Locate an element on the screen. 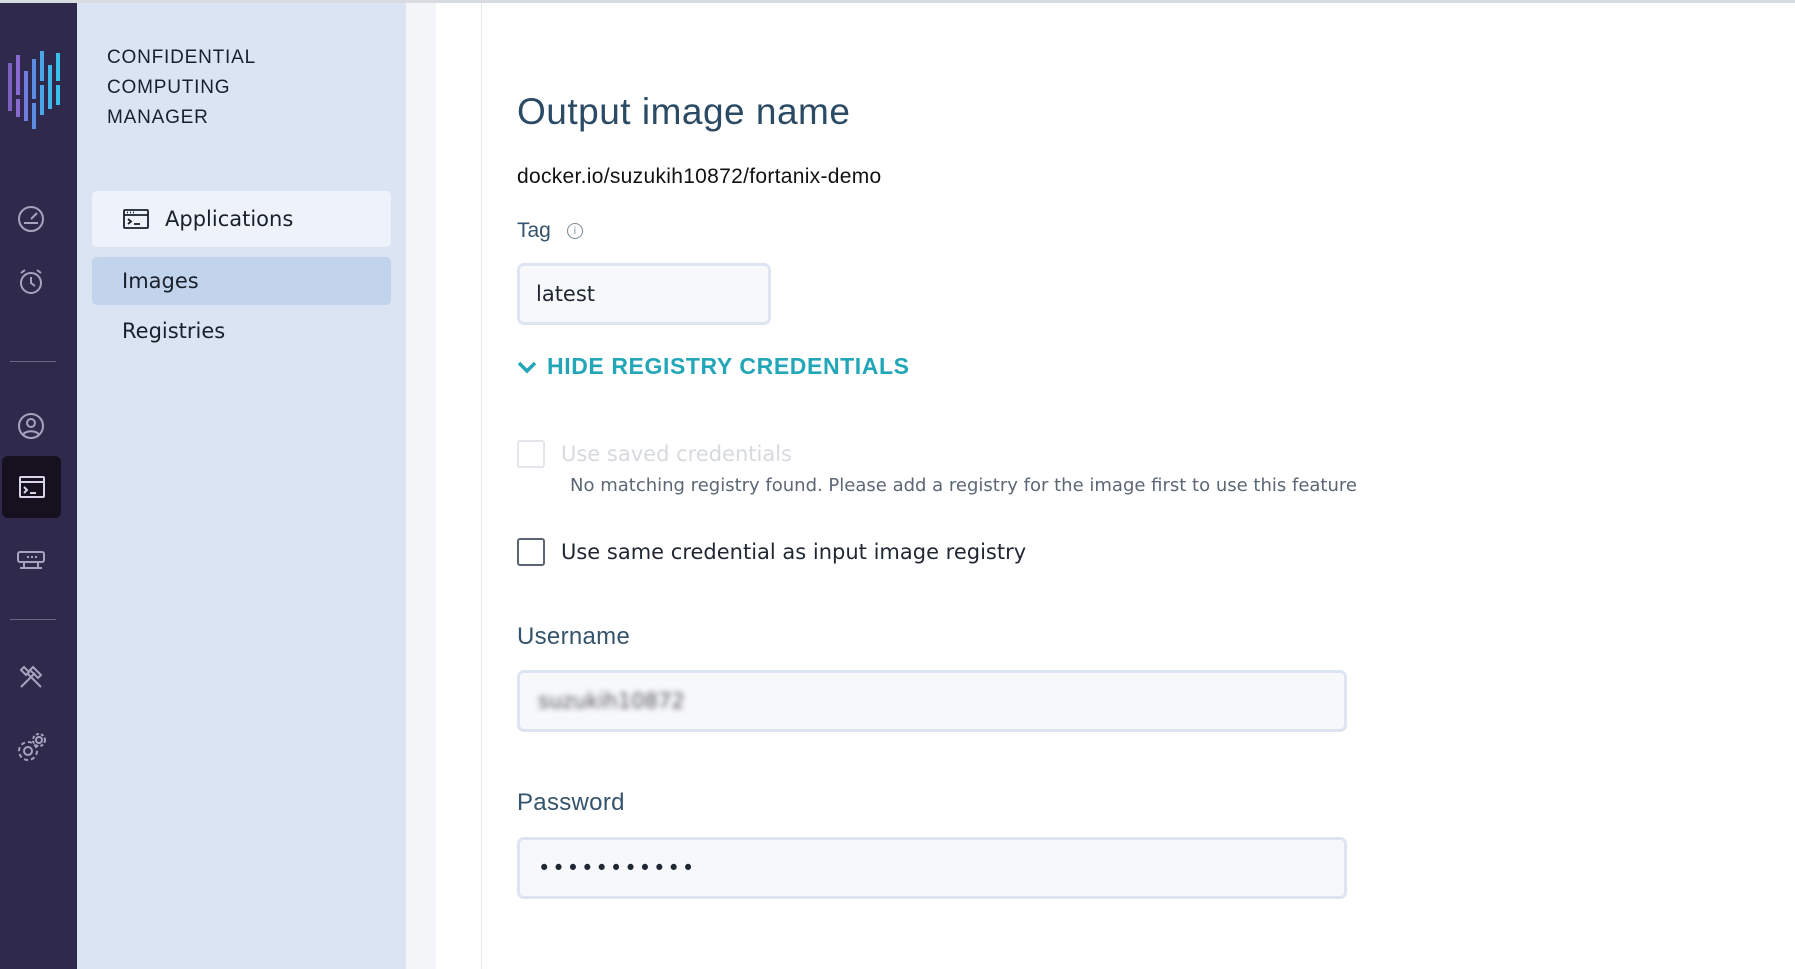 The width and height of the screenshot is (1795, 969). sidebar-item-registries: Registries is located at coordinates (241, 331).